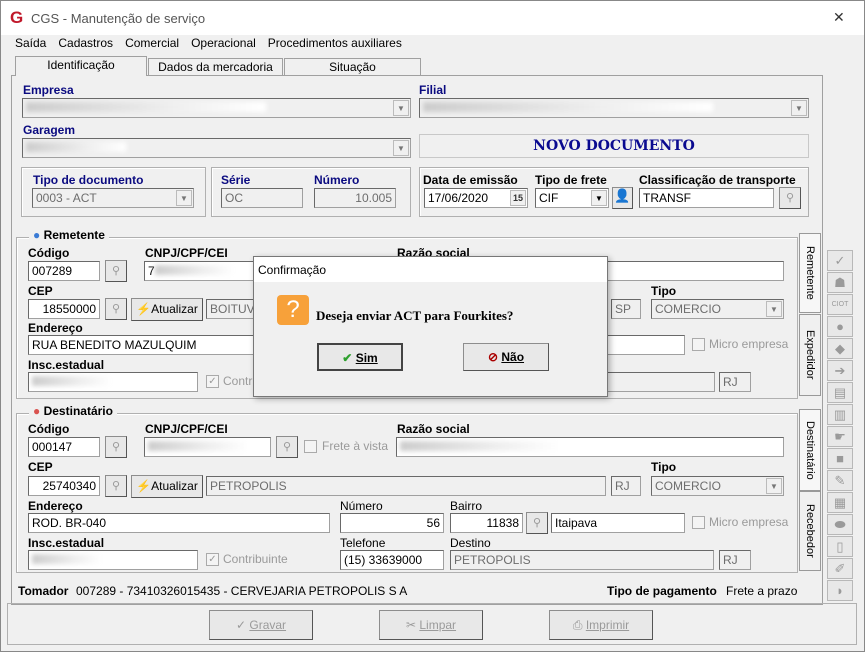 This screenshot has width=865, height=652. I want to click on leaf-icon: ⬬, so click(840, 524).